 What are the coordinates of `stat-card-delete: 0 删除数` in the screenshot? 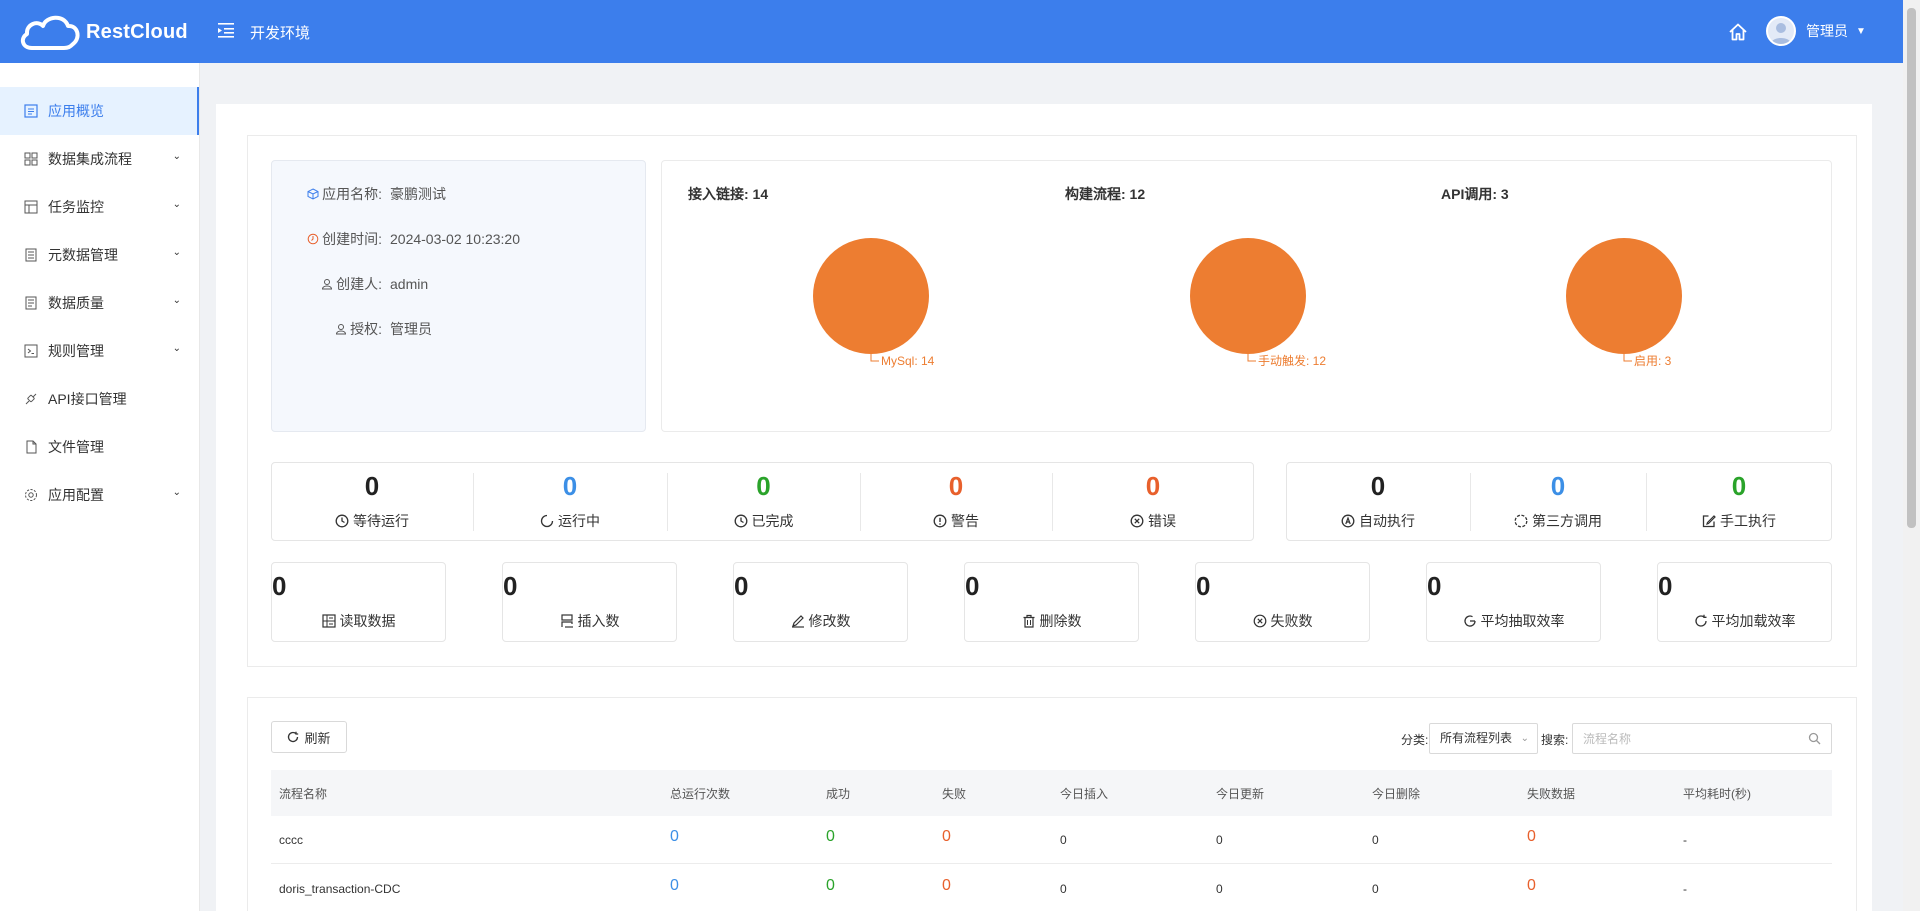 It's located at (1051, 602).